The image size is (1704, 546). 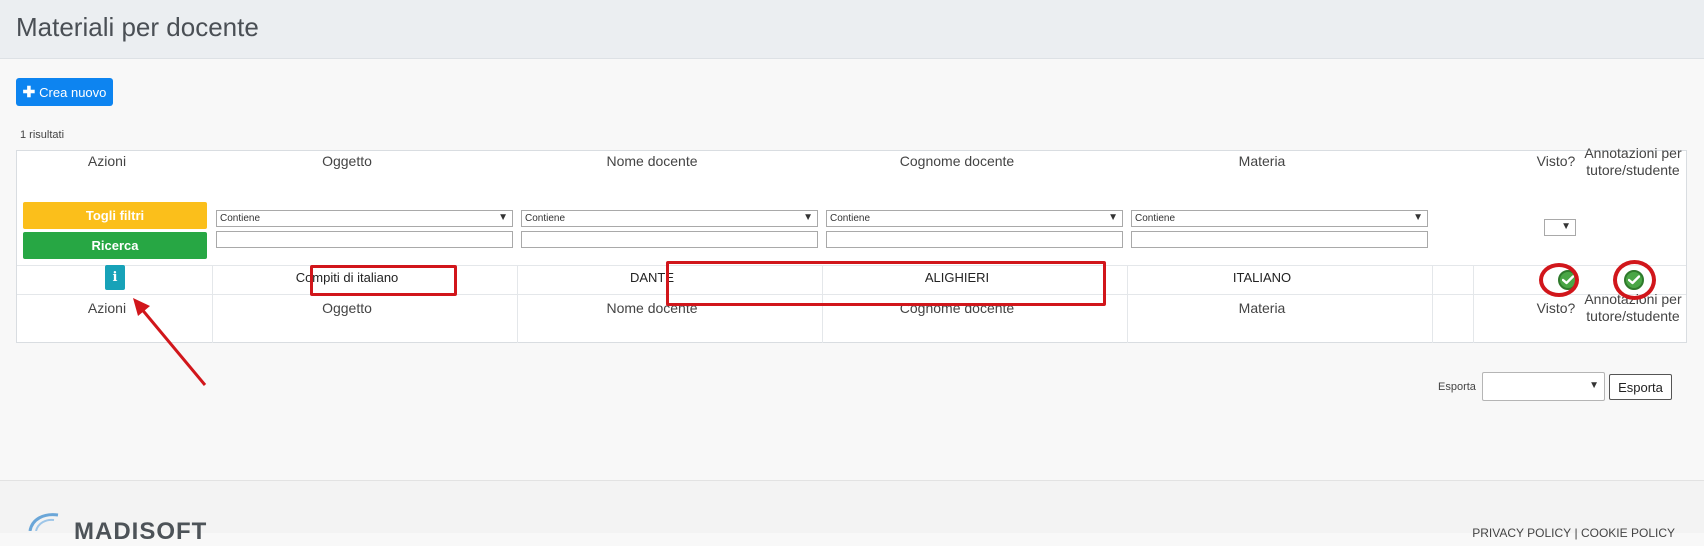 What do you see at coordinates (73, 92) in the screenshot?
I see `create-new-label: Crea nuovo` at bounding box center [73, 92].